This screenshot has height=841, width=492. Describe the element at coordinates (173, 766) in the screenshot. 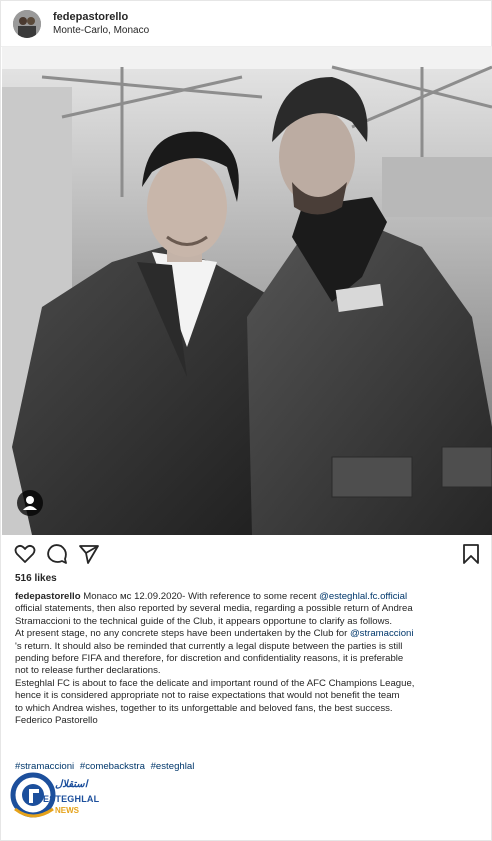

I see `hashtag-link: #esteghlal` at that location.